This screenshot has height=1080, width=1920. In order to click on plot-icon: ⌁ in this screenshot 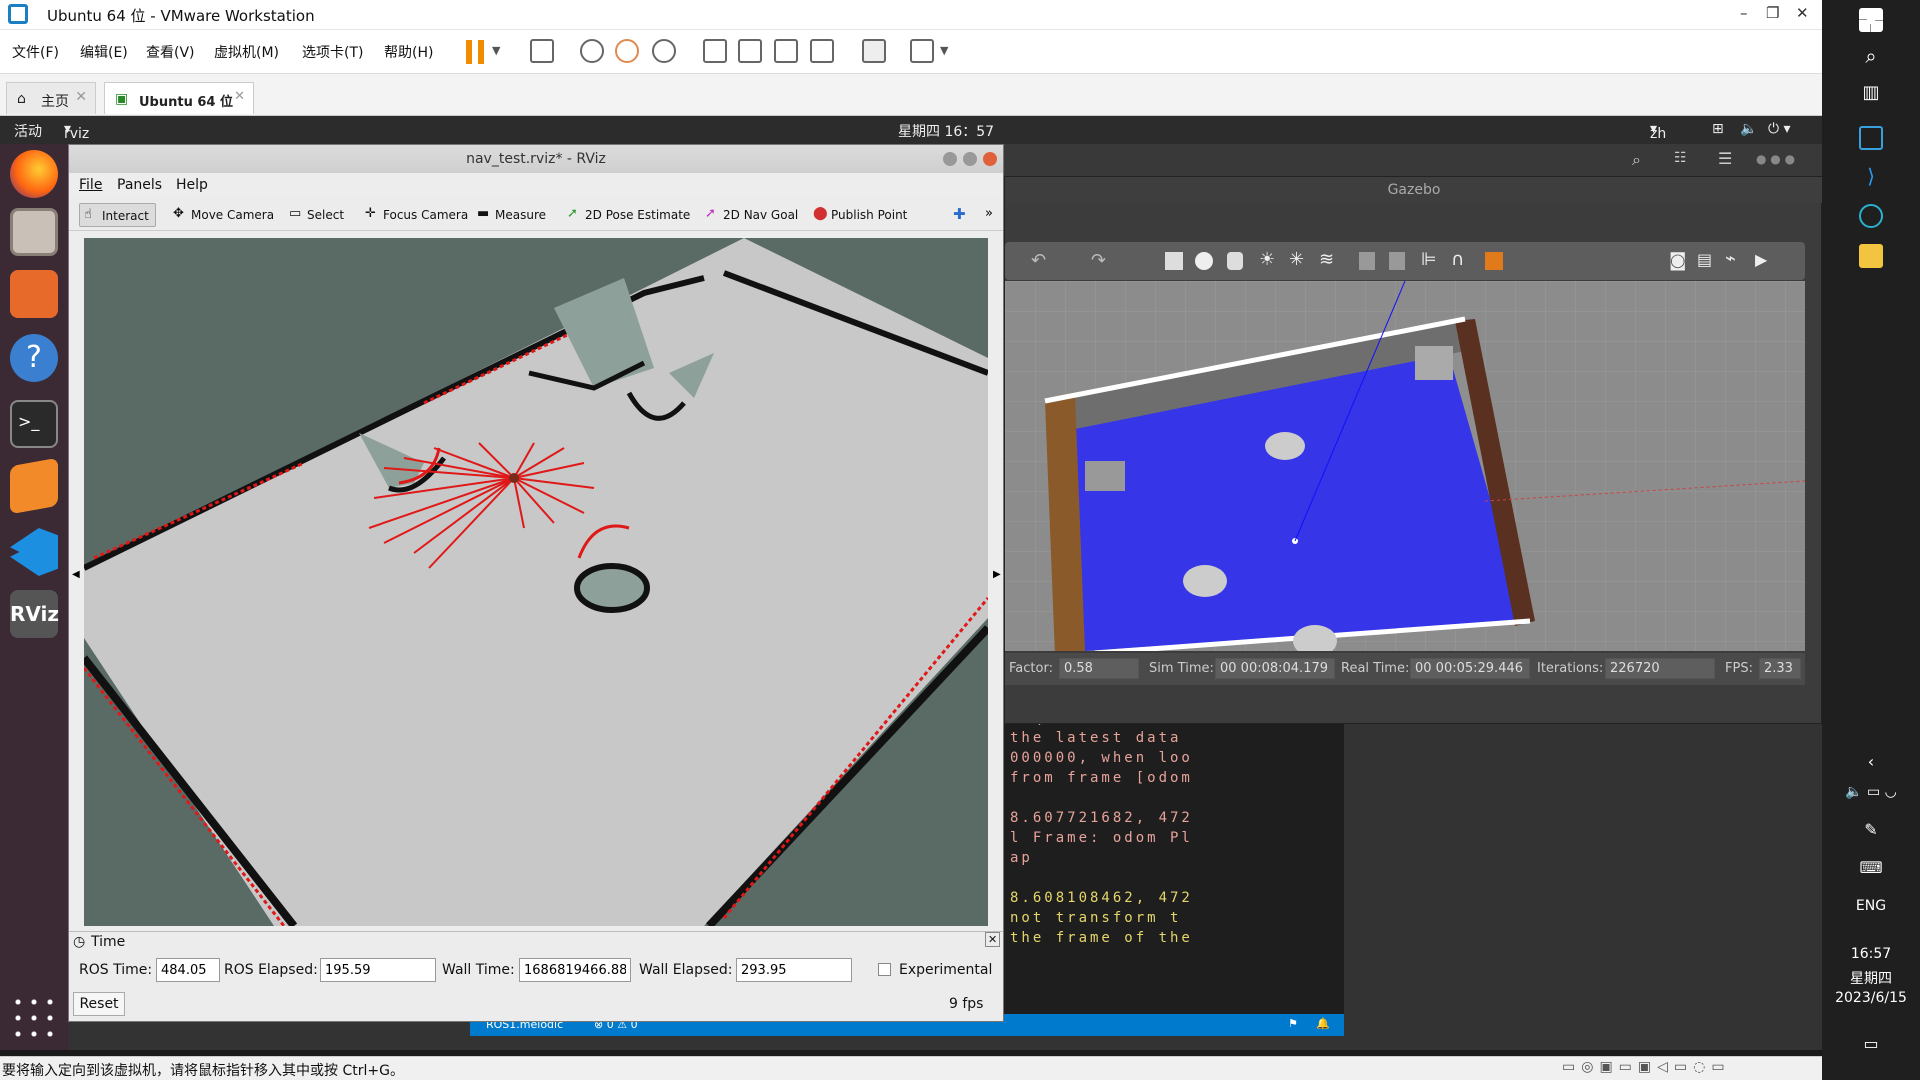, I will do `click(1730, 258)`.